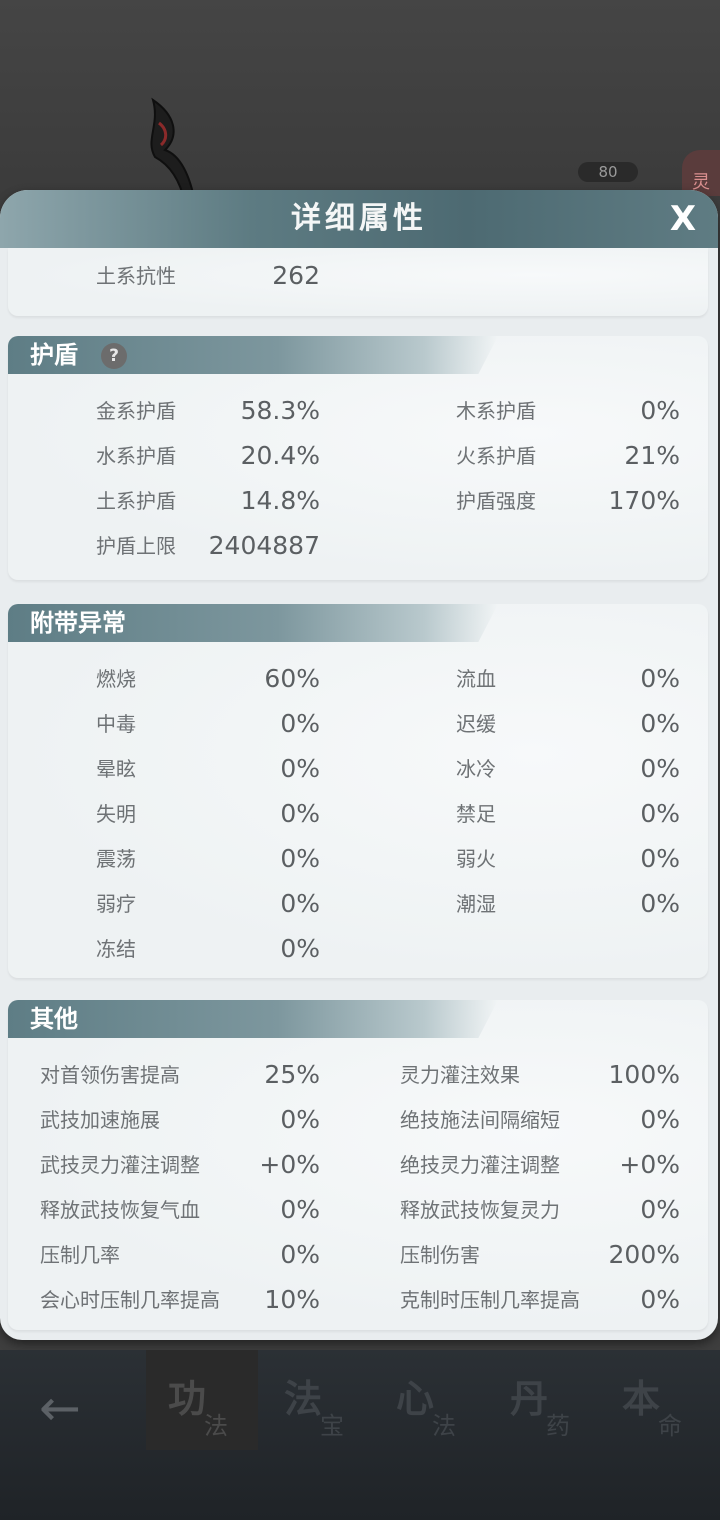 This screenshot has width=720, height=1520. What do you see at coordinates (476, 814) in the screenshot?
I see `stat-label: 禁足` at bounding box center [476, 814].